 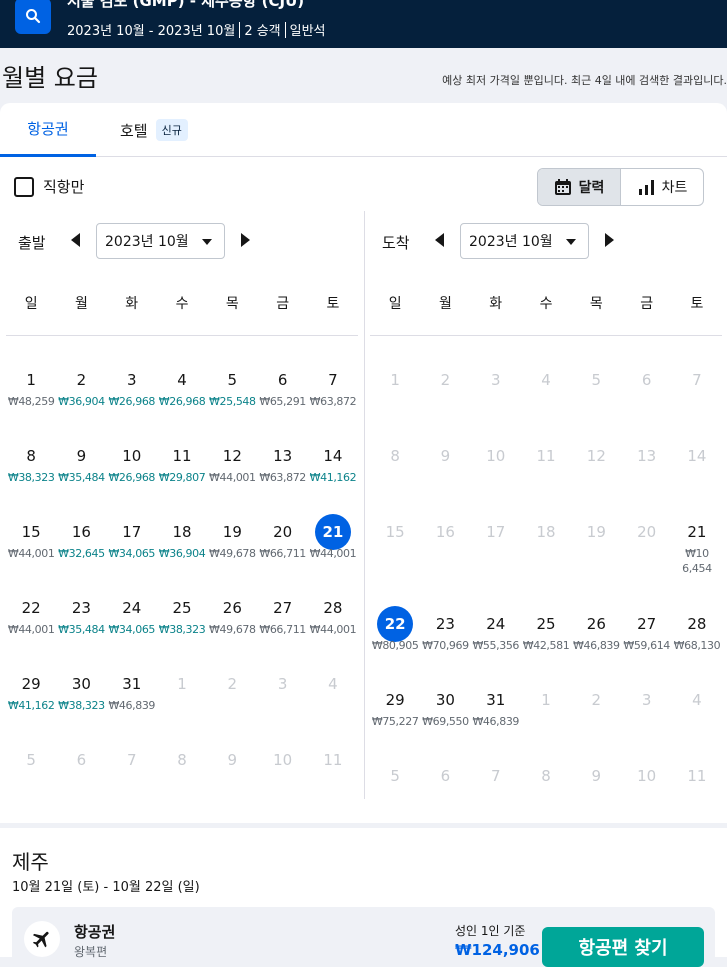 What do you see at coordinates (363, 937) in the screenshot?
I see `flight-price-box: 항공권 왕복편 성인 1인 기준 ₩124,906 항공편 찾기` at bounding box center [363, 937].